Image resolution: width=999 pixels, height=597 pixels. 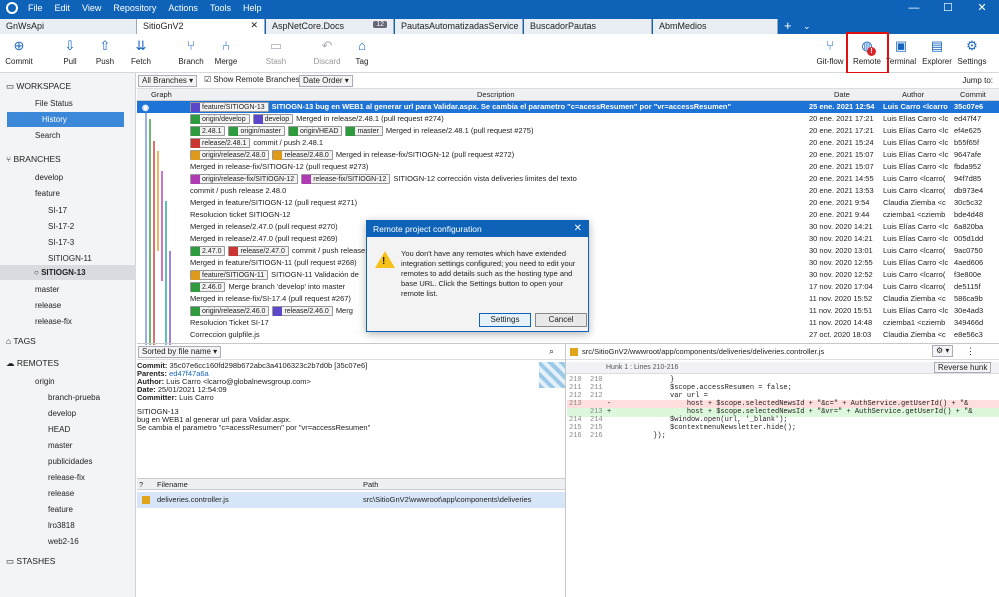 I want to click on dialog-settings-button: Settings, so click(x=505, y=320).